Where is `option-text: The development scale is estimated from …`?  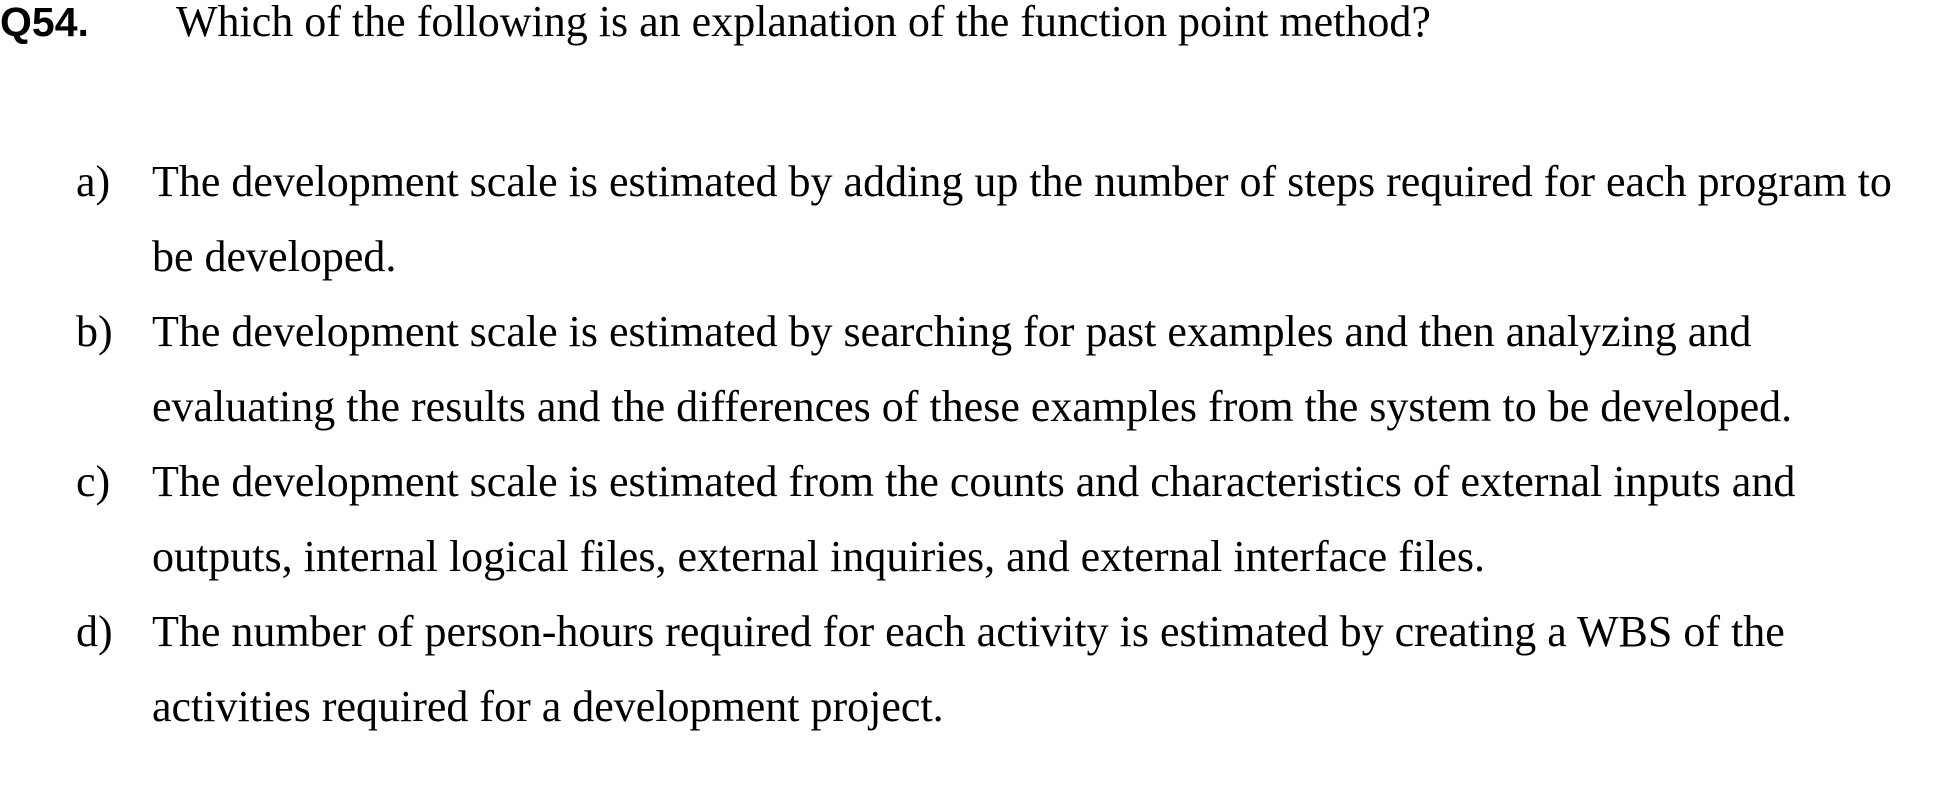
option-text: The development scale is estimated from … is located at coordinates (974, 519).